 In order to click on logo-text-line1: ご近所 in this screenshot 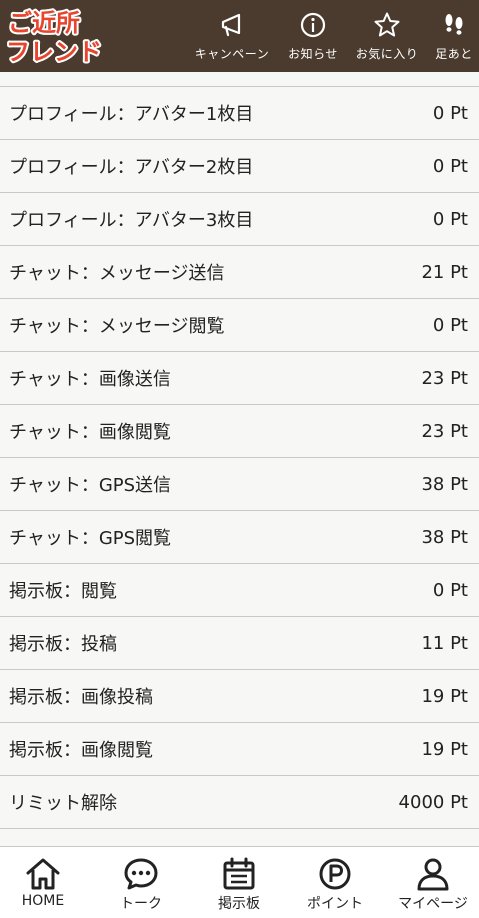, I will do `click(44, 23)`.